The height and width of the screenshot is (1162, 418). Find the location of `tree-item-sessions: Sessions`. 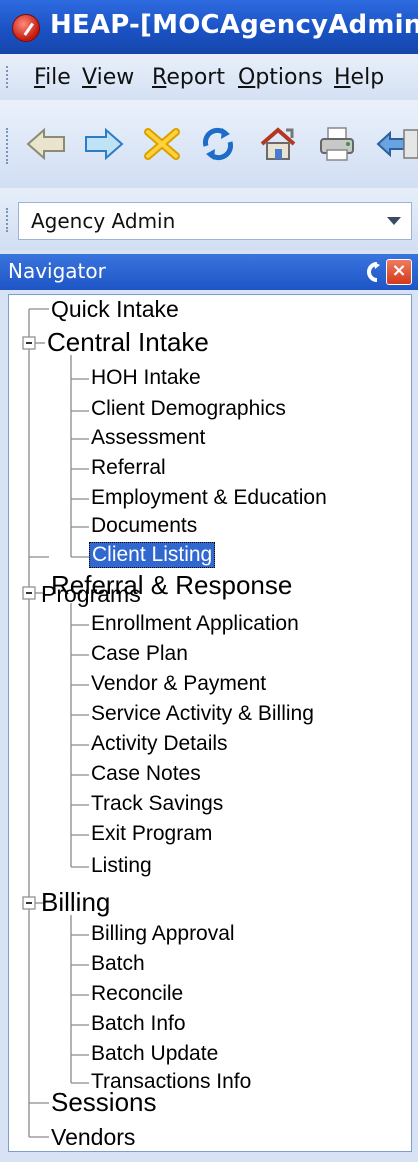

tree-item-sessions: Sessions is located at coordinates (104, 1102).